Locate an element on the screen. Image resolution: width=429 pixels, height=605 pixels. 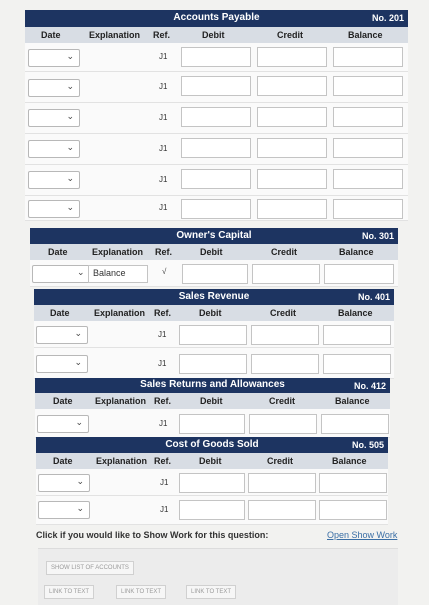
ledger-header: Sales Revenue No. 401 is located at coordinates (214, 297).